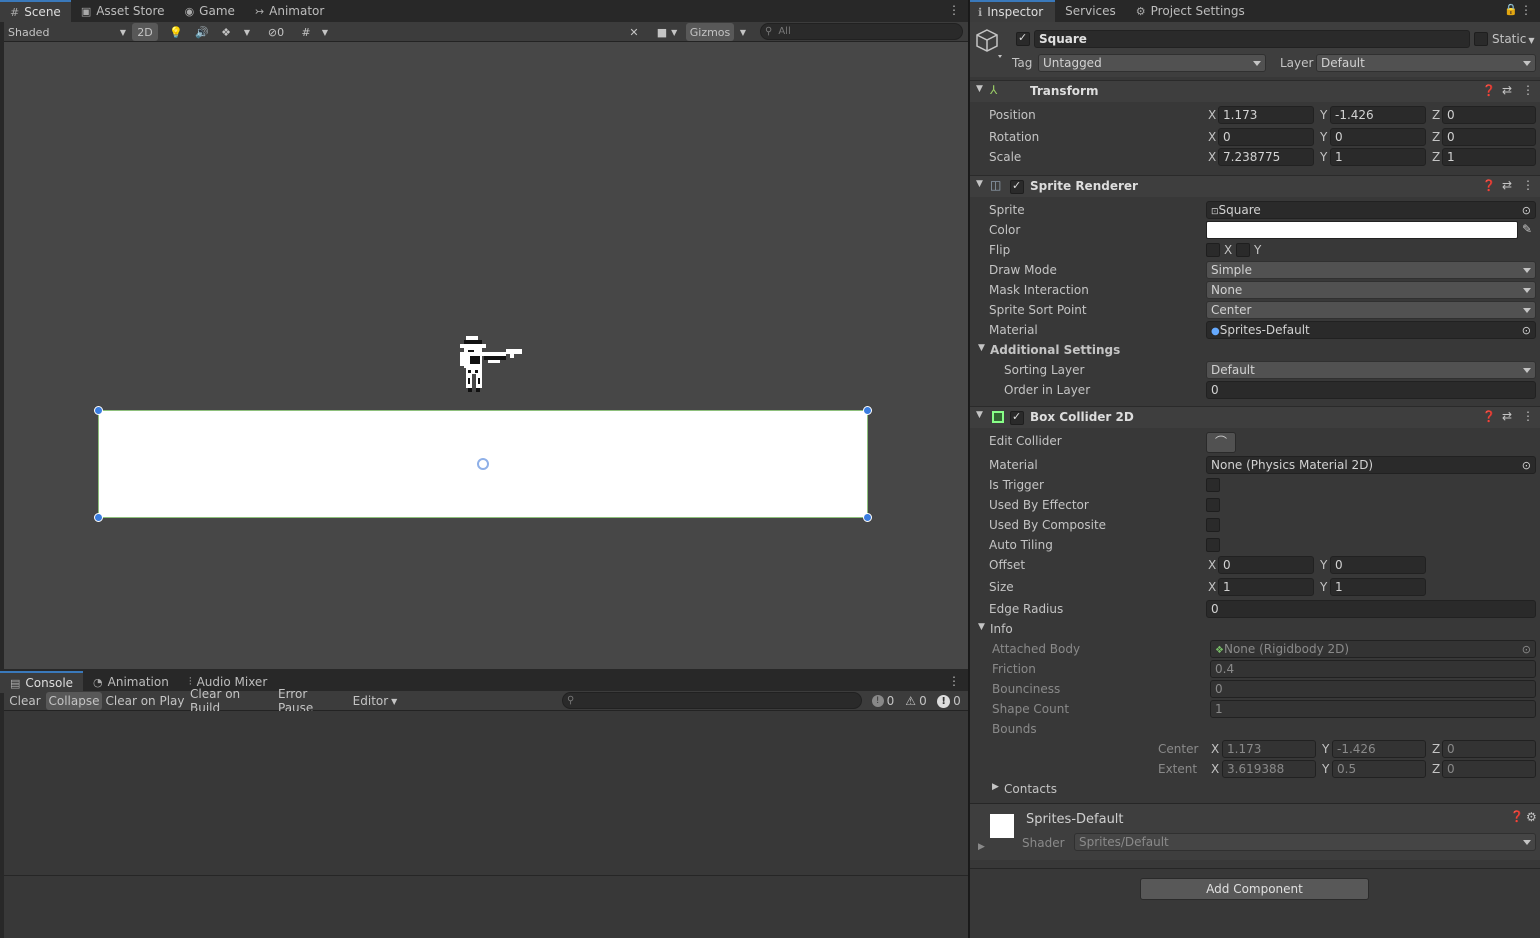 The image size is (1540, 938). What do you see at coordinates (232, 701) in the screenshot?
I see `clear-on-build-button: Clear on Build` at bounding box center [232, 701].